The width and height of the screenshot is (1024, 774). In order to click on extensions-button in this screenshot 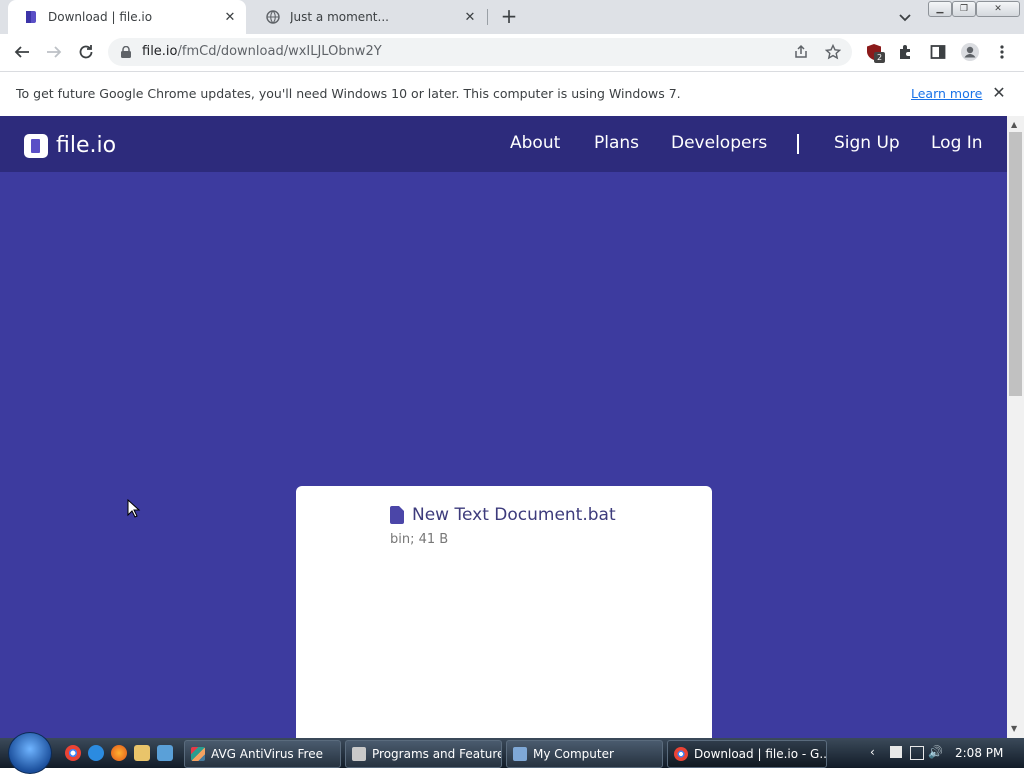, I will do `click(906, 52)`.